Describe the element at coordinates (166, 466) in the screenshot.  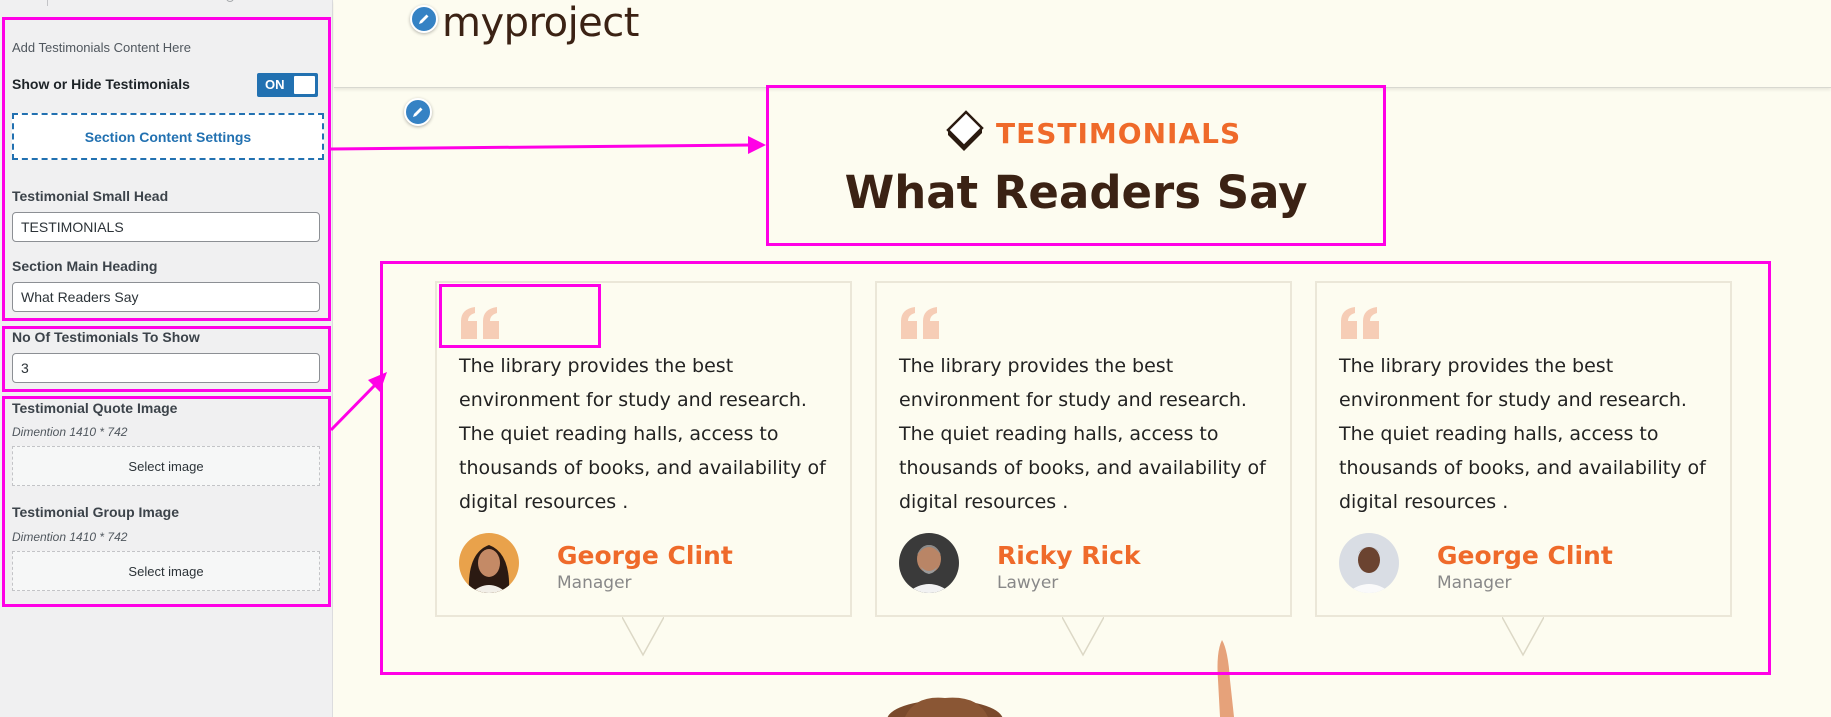
I see `quote-image-select-button: Select image` at that location.